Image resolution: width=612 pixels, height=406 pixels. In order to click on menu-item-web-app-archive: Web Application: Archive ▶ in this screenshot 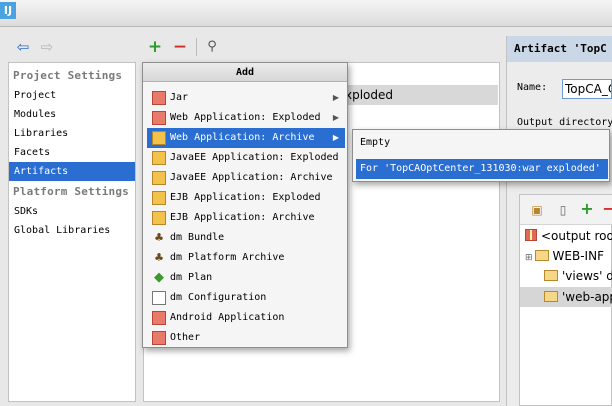, I will do `click(246, 138)`.